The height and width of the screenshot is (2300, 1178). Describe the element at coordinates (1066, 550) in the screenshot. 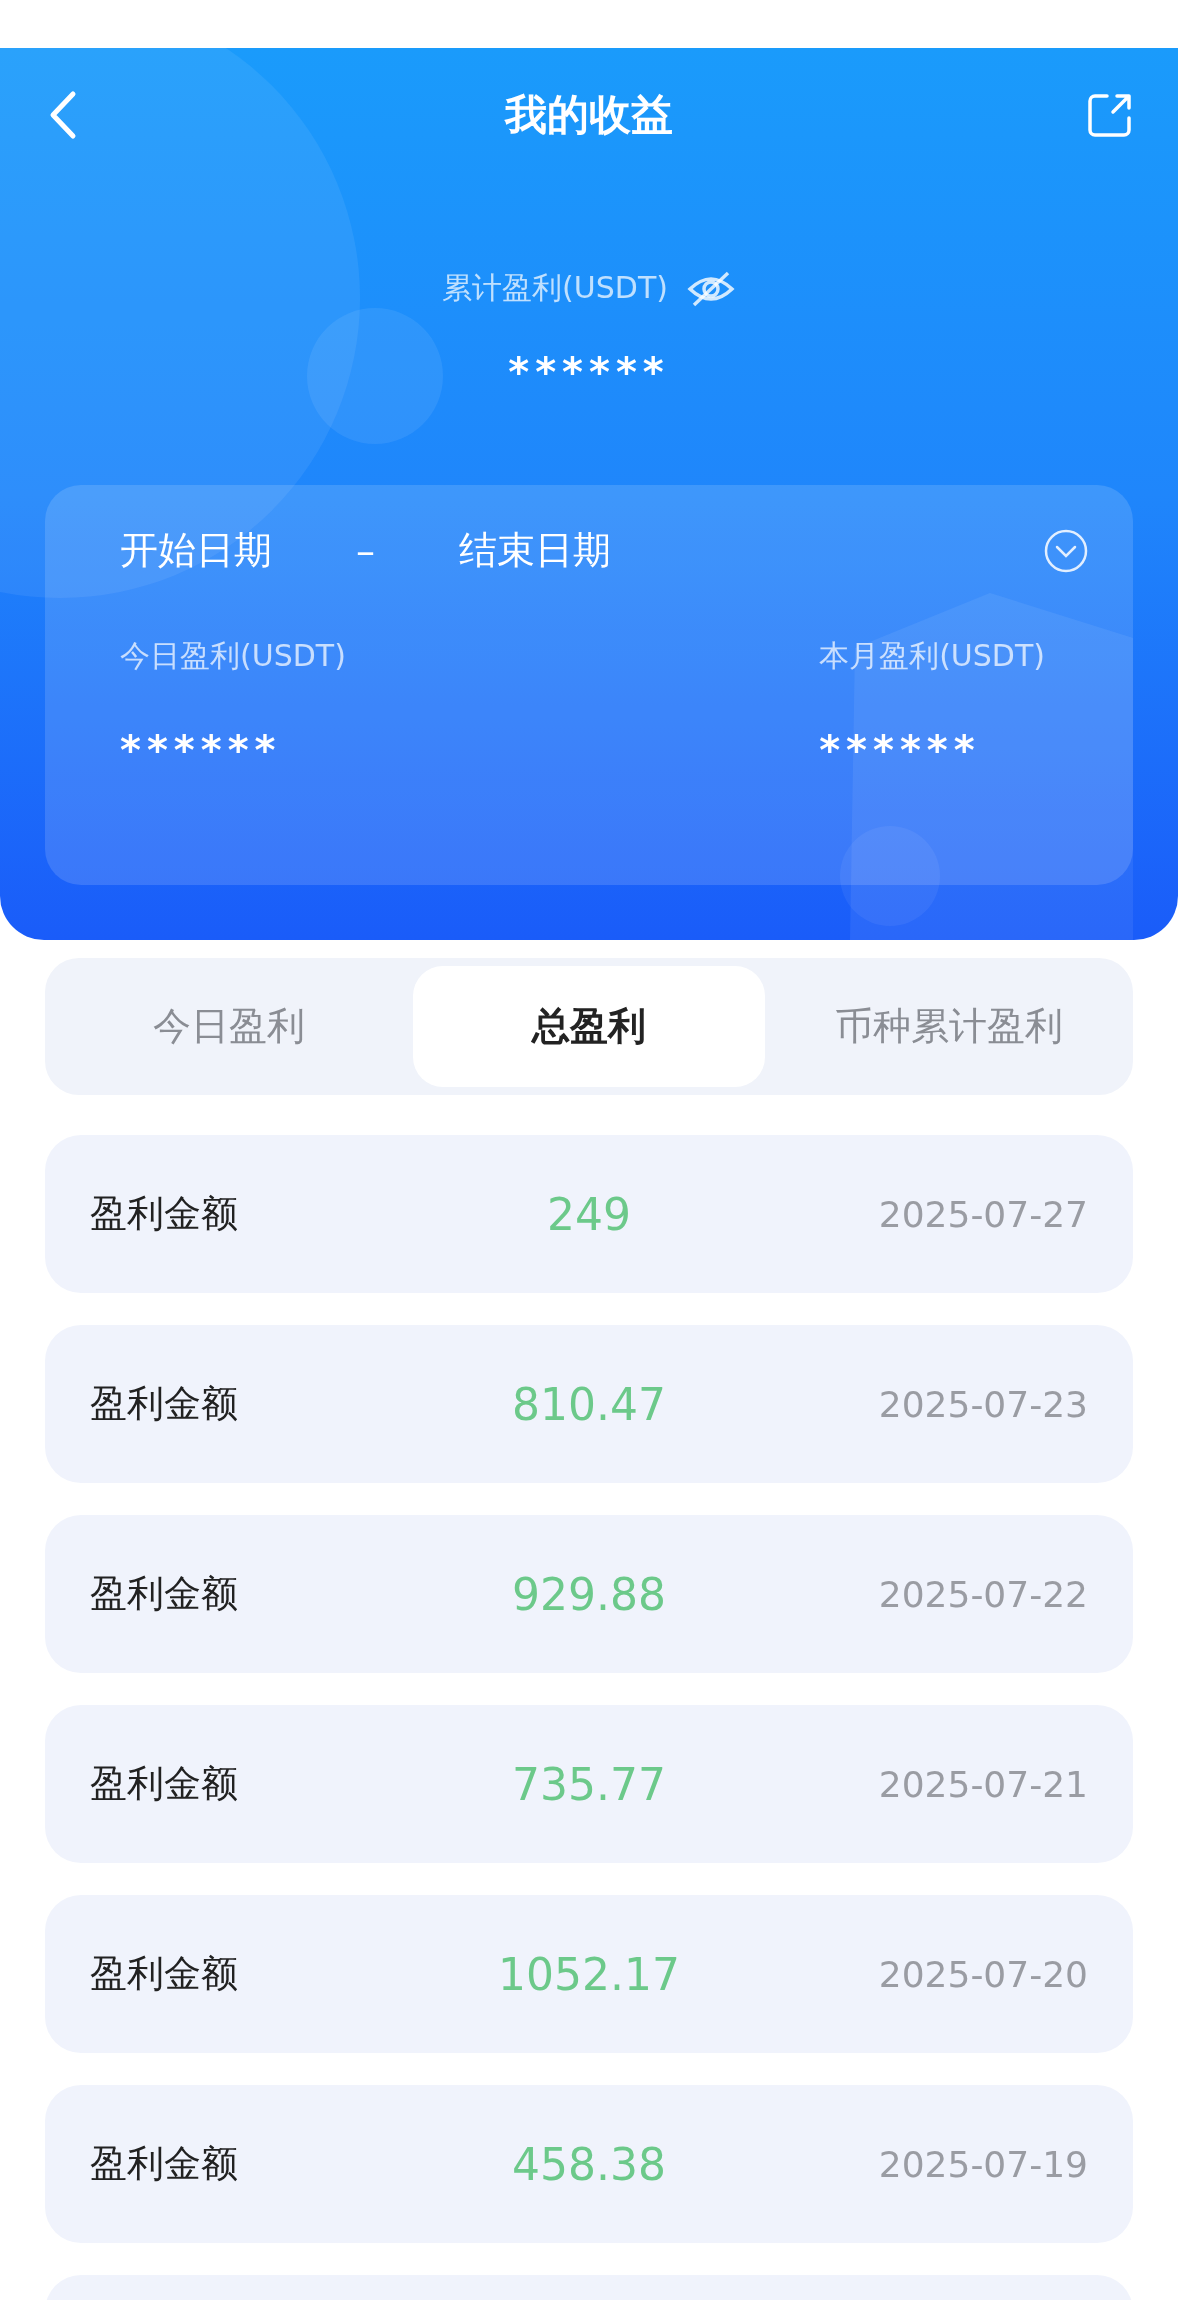

I see `chevron-down-icon` at that location.